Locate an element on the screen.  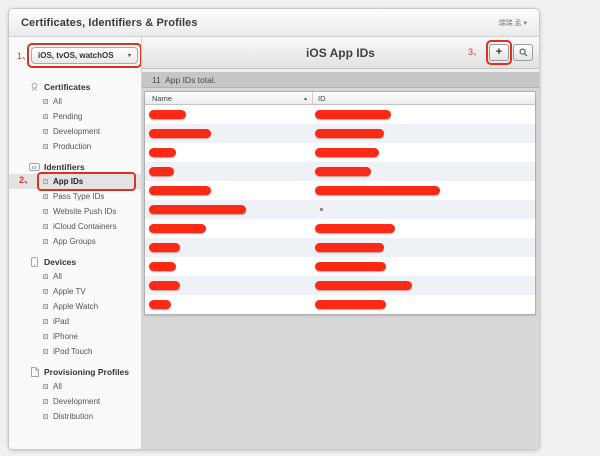
toolbar: 3、 + is located at coordinates (500, 52).